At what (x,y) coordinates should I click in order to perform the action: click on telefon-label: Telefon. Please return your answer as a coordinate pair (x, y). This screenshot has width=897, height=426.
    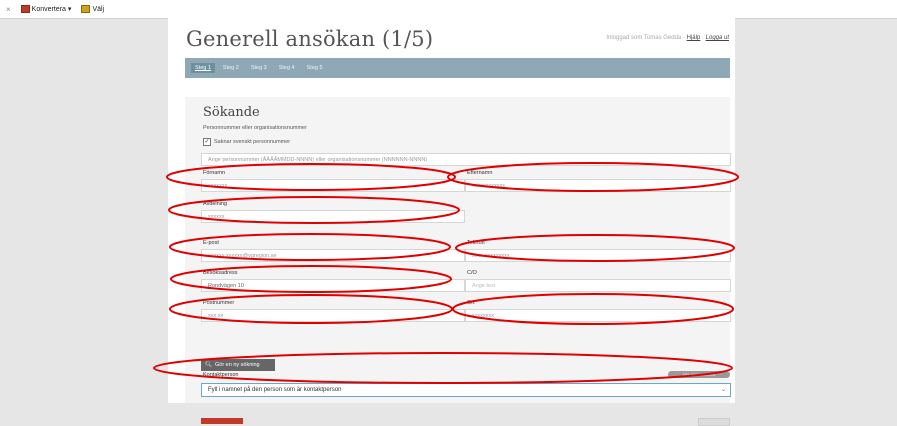
    Looking at the image, I should click on (476, 243).